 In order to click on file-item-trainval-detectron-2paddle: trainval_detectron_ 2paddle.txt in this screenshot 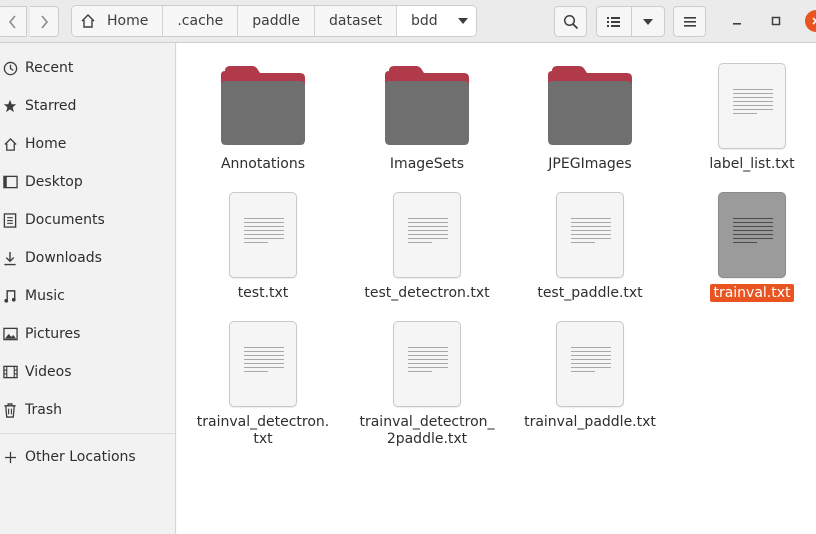, I will do `click(427, 386)`.